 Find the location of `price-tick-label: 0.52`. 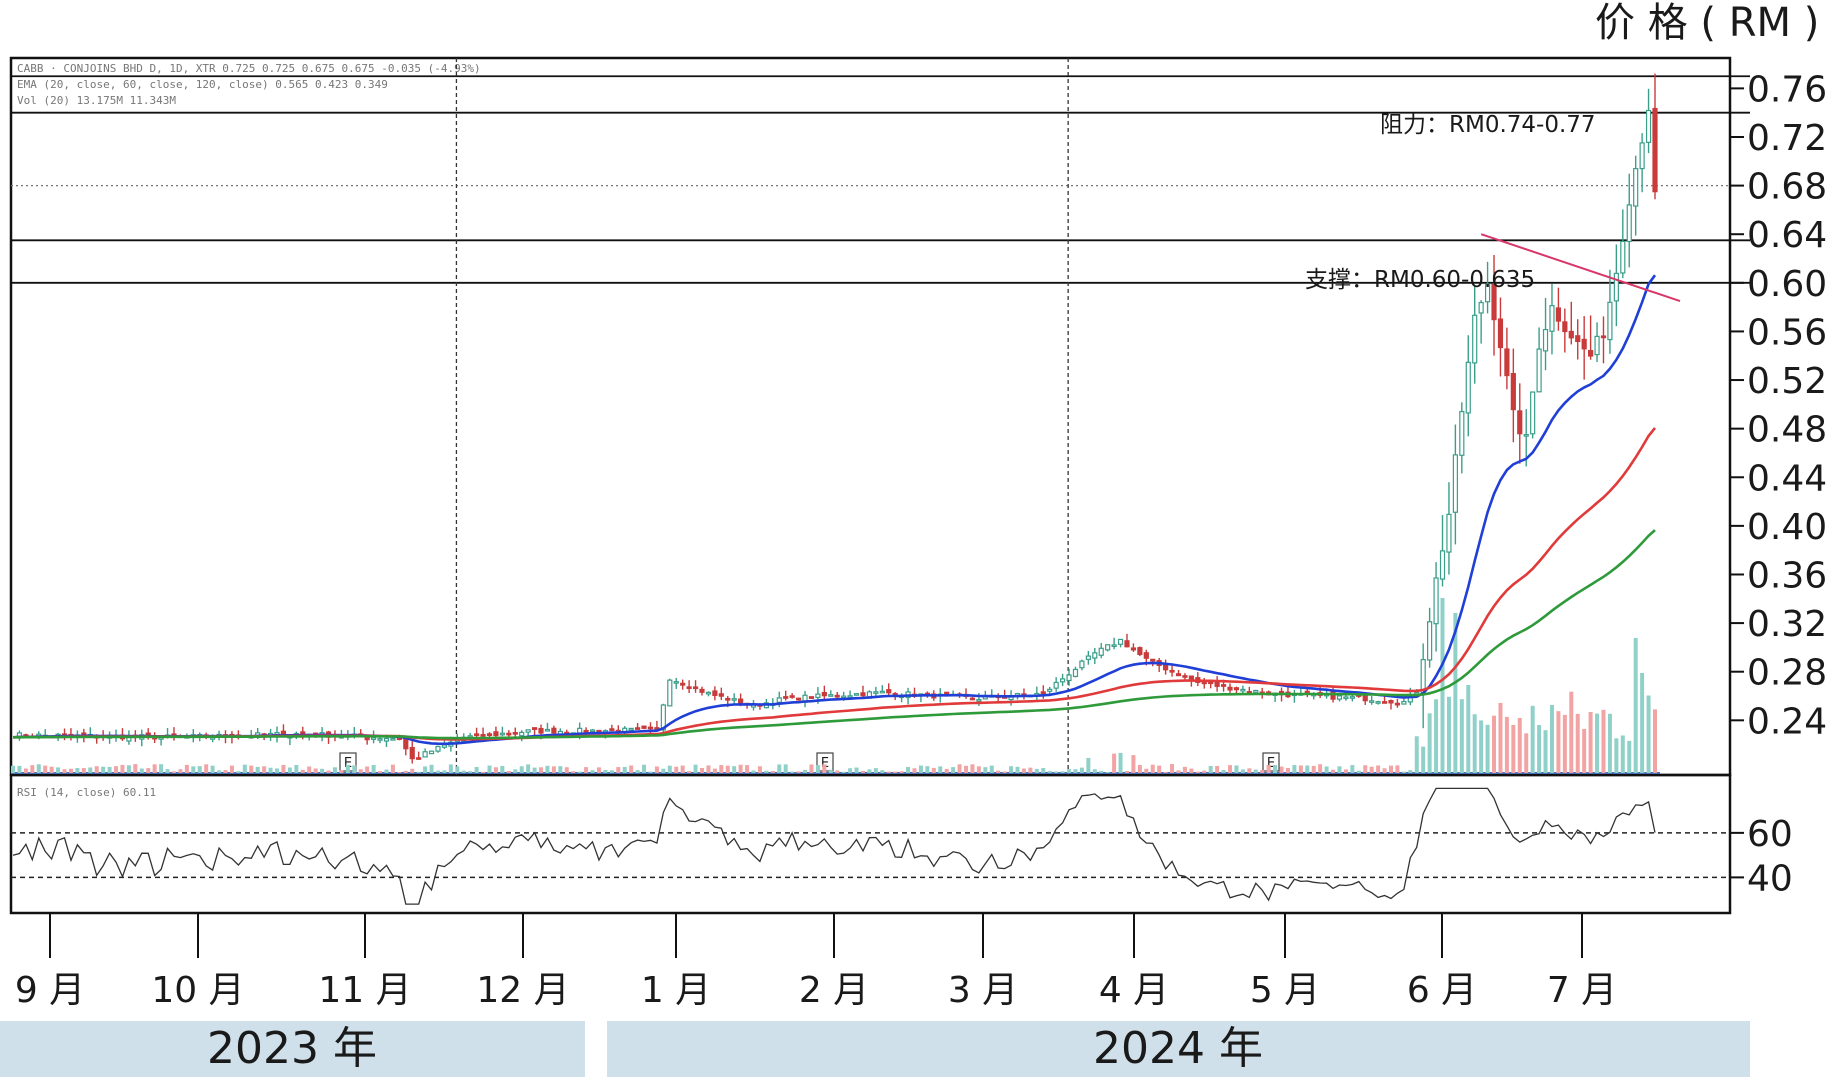

price-tick-label: 0.52 is located at coordinates (1787, 381).